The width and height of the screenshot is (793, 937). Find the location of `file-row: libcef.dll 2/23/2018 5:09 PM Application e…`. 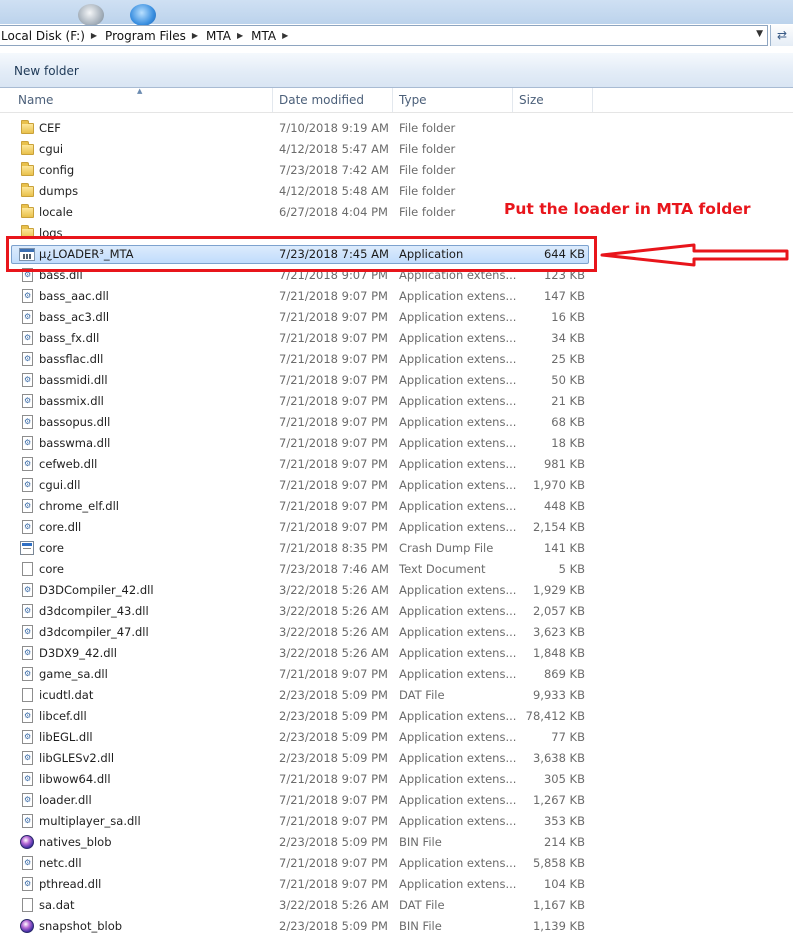

file-row: libcef.dll 2/23/2018 5:09 PM Application e… is located at coordinates (396, 716).